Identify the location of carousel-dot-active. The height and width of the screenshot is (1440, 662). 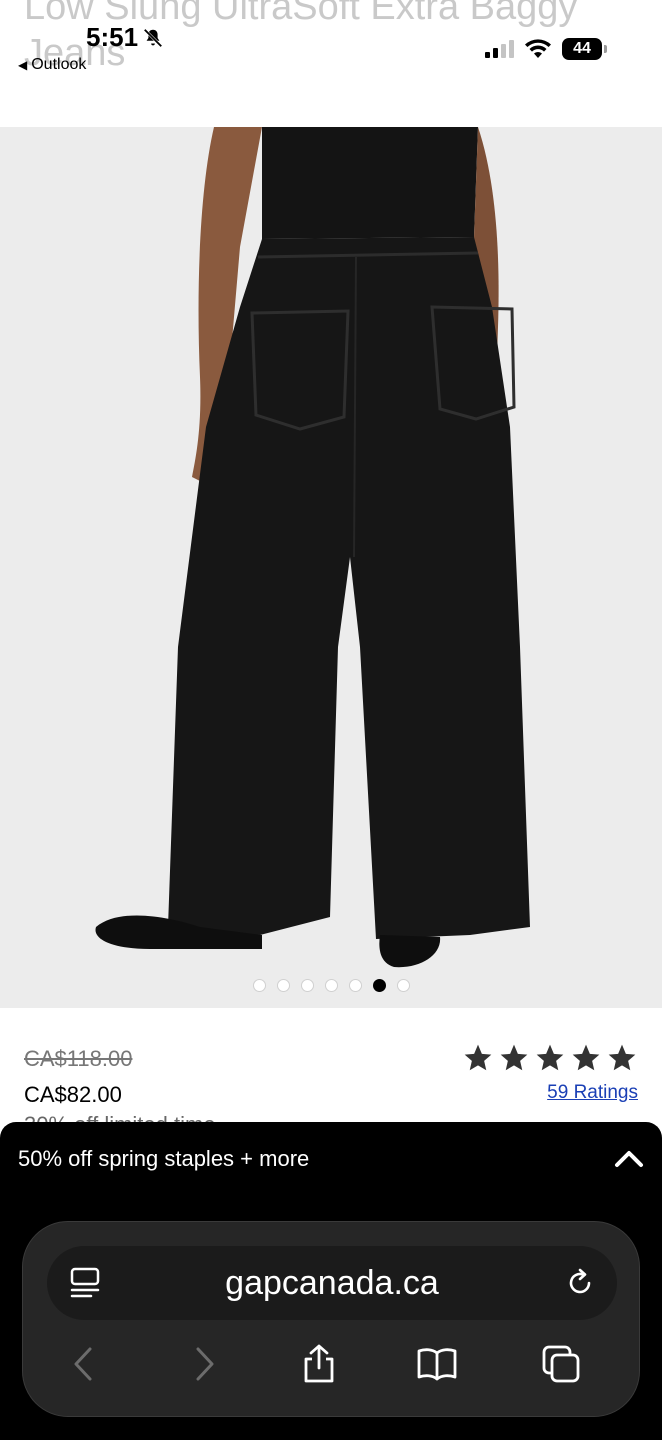
(379, 985).